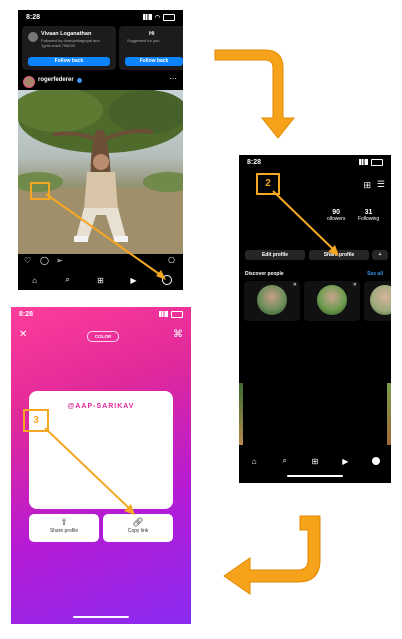  I want to click on menu-icon: ☰, so click(381, 184).